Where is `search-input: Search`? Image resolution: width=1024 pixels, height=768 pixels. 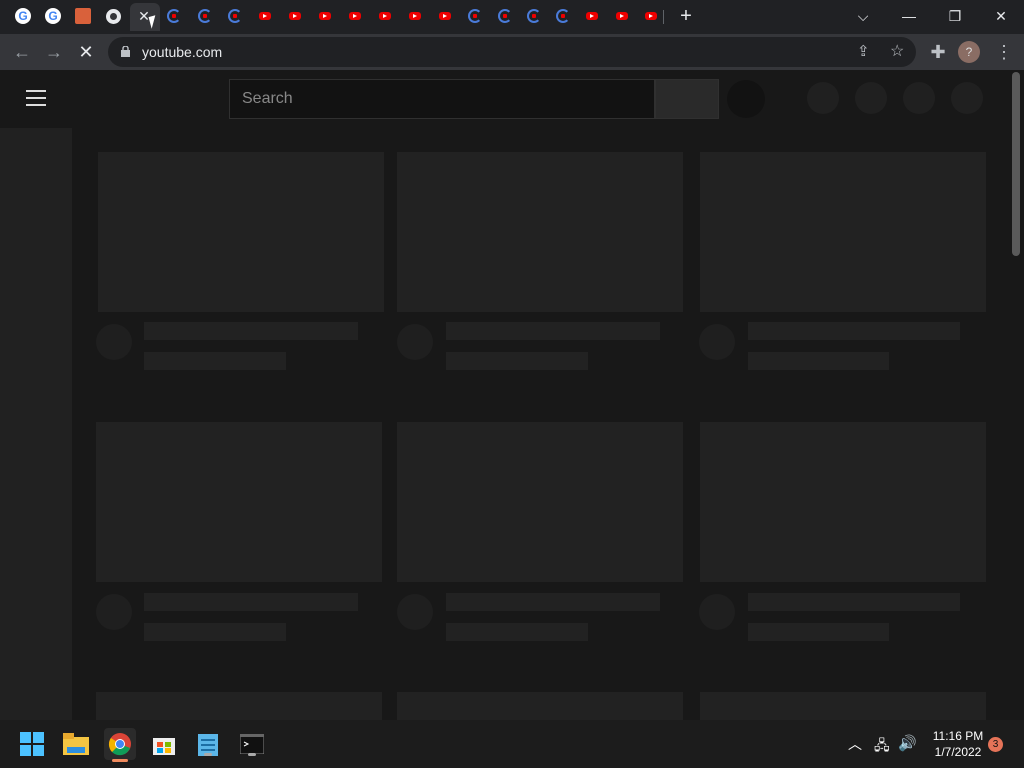
search-input: Search is located at coordinates (442, 99).